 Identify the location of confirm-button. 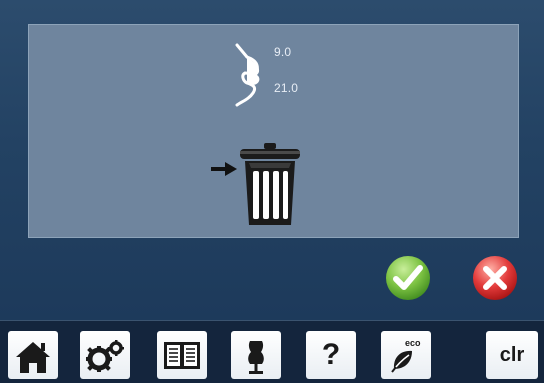
(408, 278).